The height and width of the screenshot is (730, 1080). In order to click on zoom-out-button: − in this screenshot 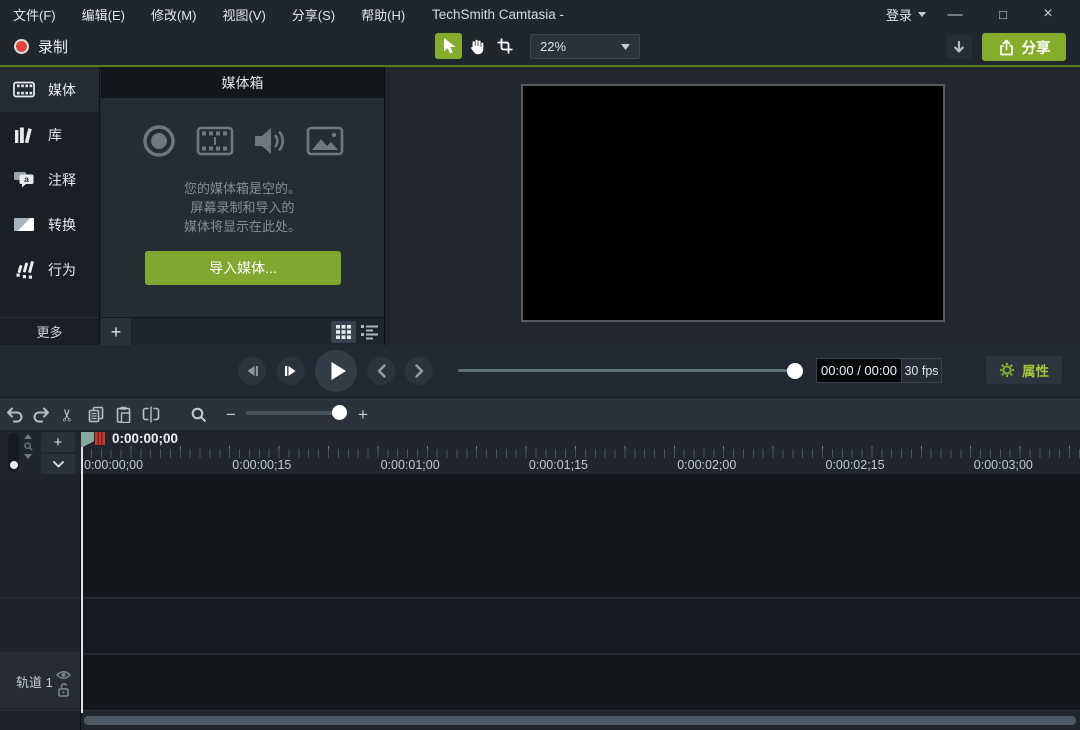, I will do `click(231, 414)`.